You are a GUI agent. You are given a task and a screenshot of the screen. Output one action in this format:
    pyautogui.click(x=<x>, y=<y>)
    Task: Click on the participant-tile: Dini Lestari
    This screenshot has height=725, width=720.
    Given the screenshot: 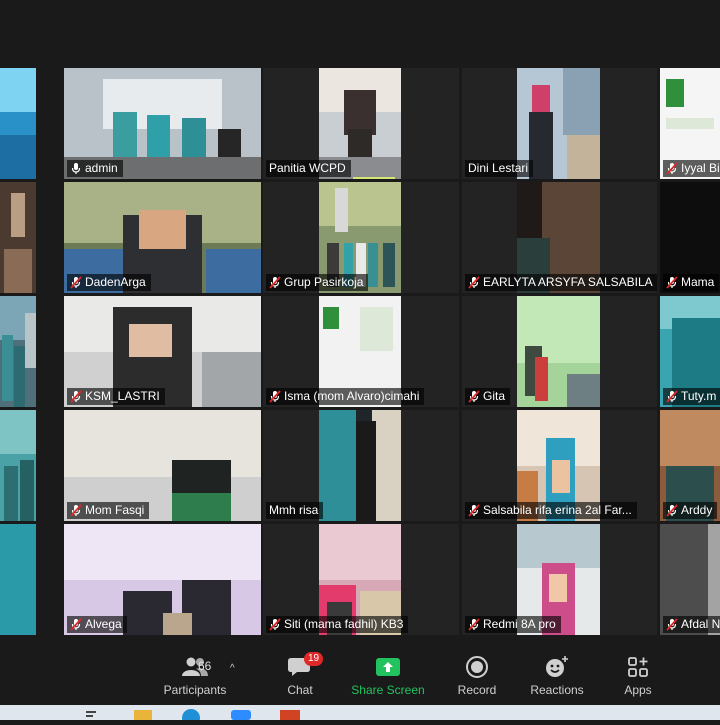 What is the action you would take?
    pyautogui.click(x=559, y=123)
    